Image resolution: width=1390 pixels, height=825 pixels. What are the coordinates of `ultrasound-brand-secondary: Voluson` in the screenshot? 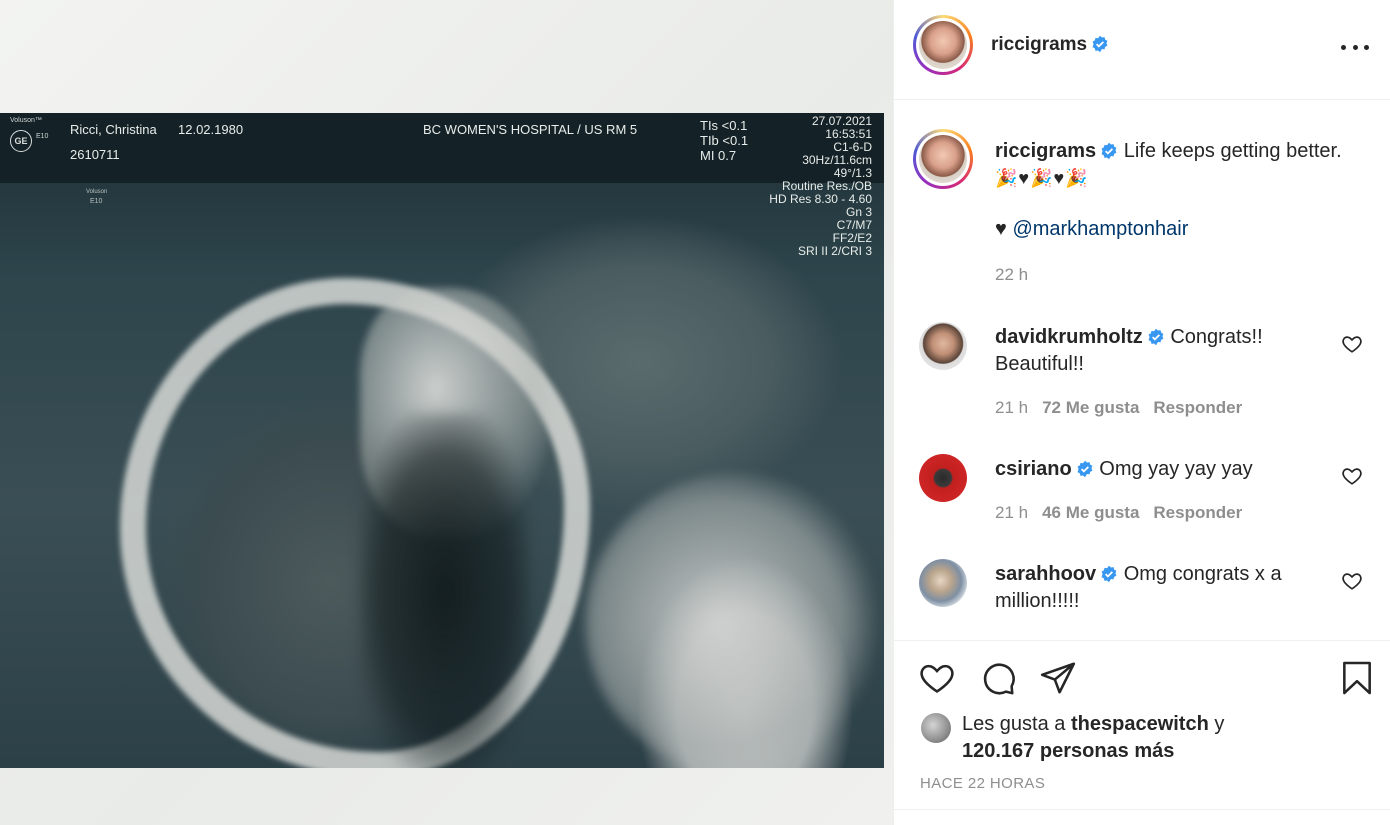 It's located at (97, 192).